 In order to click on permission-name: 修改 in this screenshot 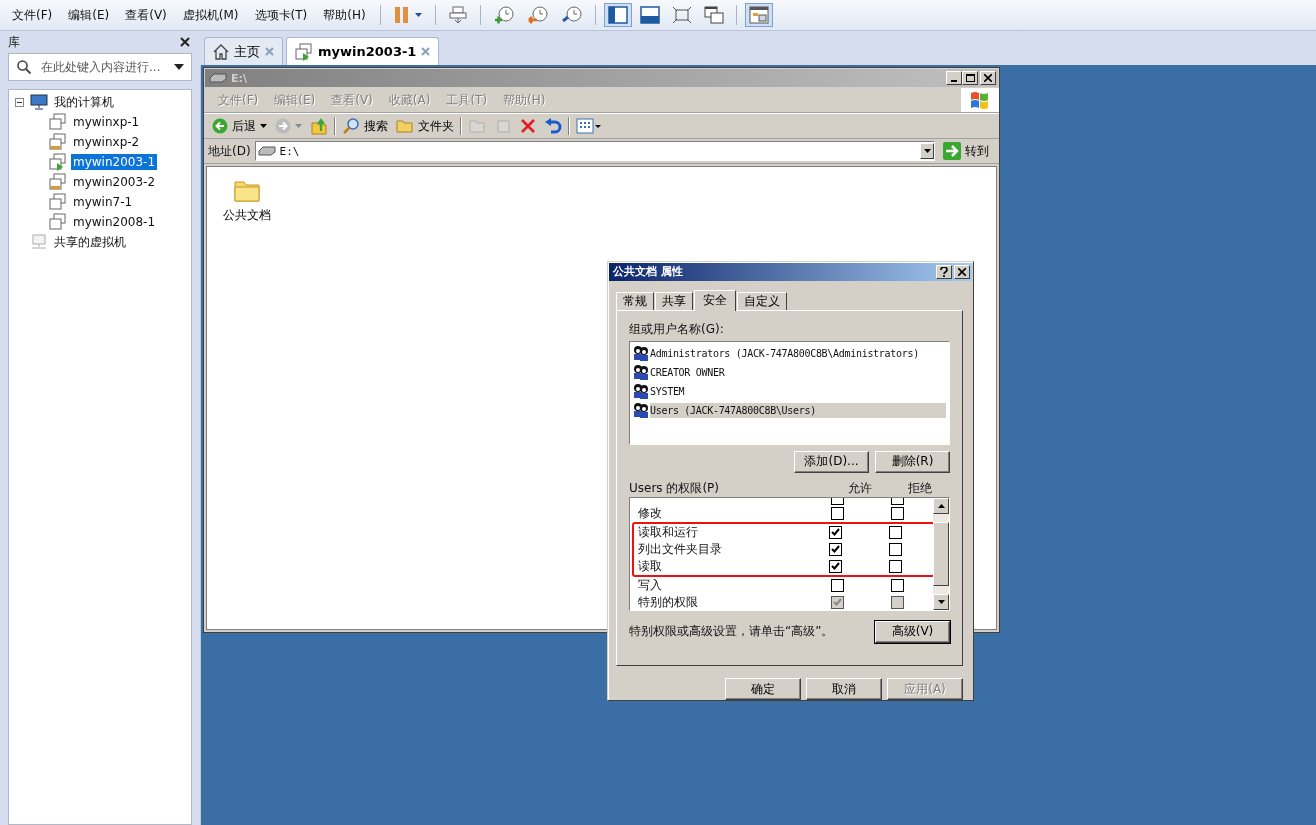, I will do `click(650, 513)`.